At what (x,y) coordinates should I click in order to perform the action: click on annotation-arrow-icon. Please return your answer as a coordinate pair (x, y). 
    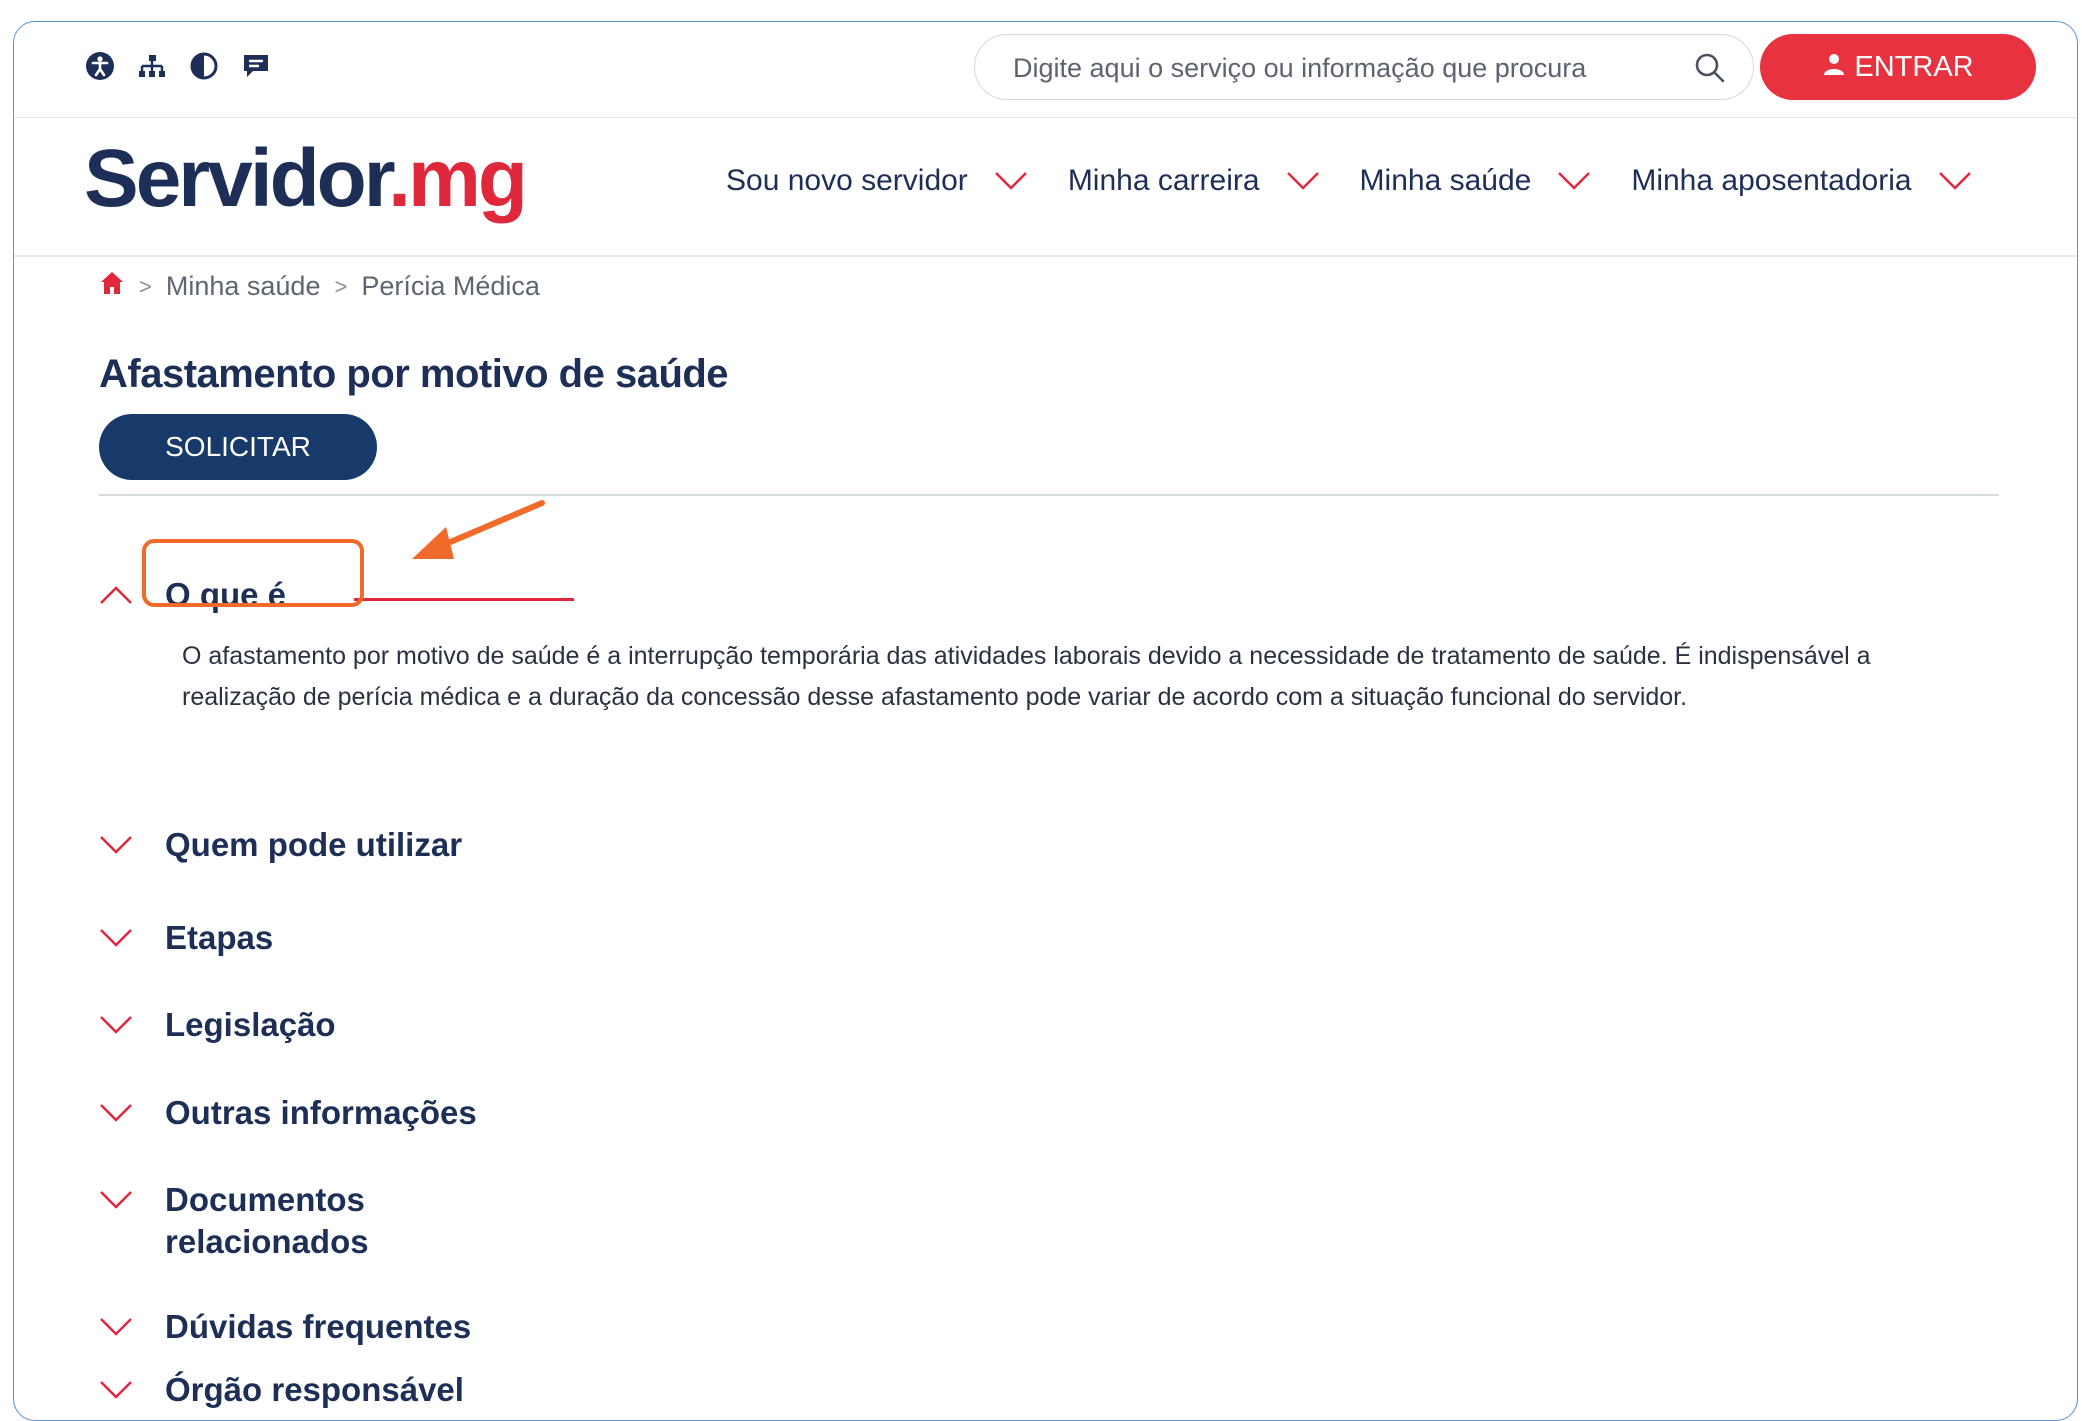
    Looking at the image, I should click on (478, 529).